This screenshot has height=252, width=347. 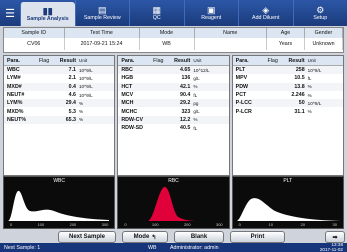 What do you see at coordinates (288, 95) in the screenshot?
I see `result-row: PCT 2.246%` at bounding box center [288, 95].